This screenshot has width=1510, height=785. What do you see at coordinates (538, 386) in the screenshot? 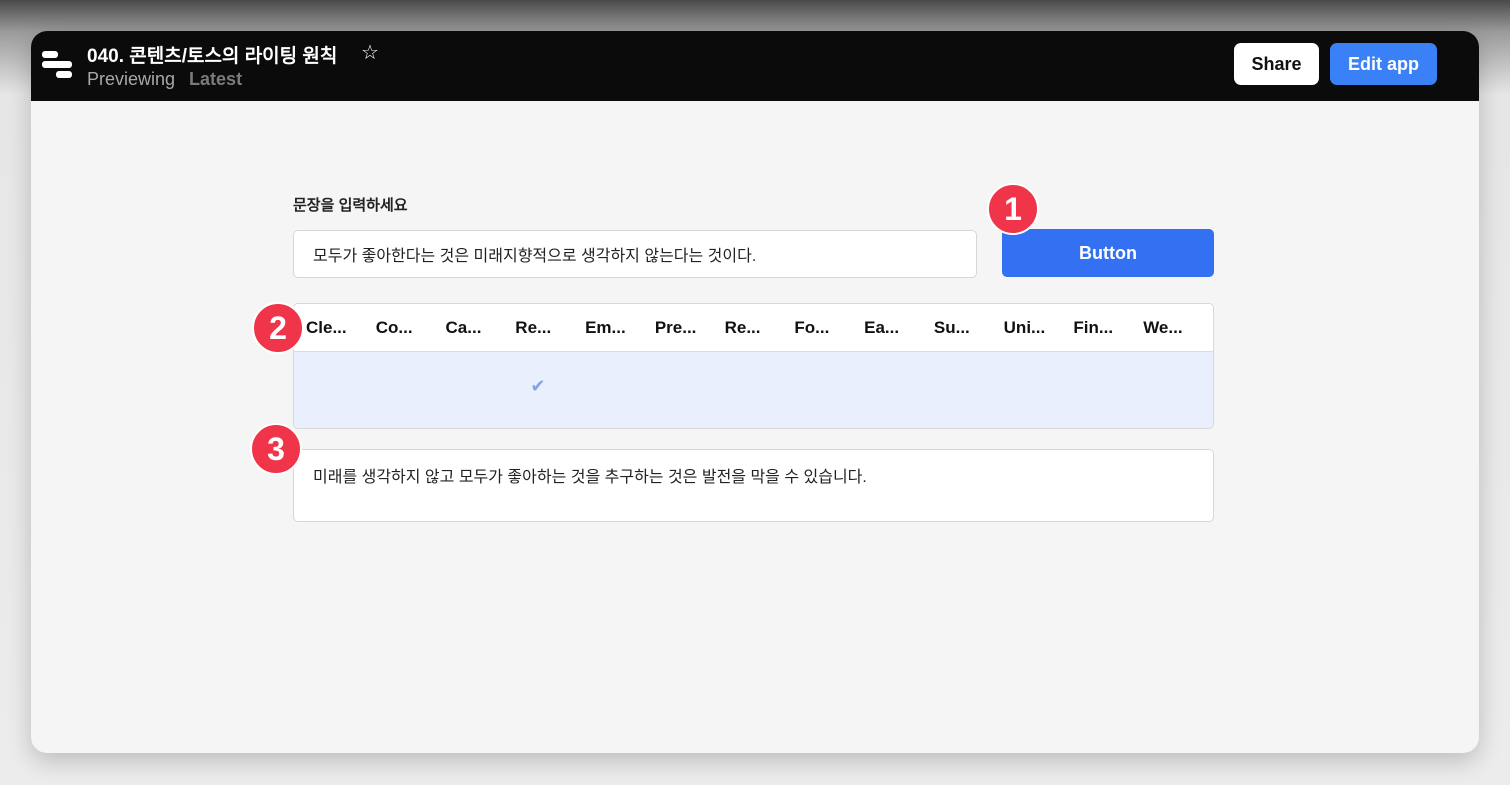
I see `check-icon: ✔` at bounding box center [538, 386].